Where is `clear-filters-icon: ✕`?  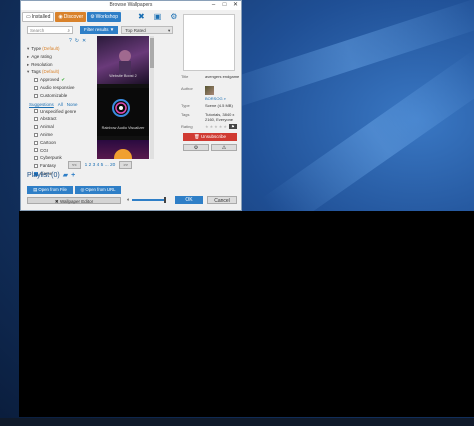
clear-filters-icon: ✕ is located at coordinates (84, 41).